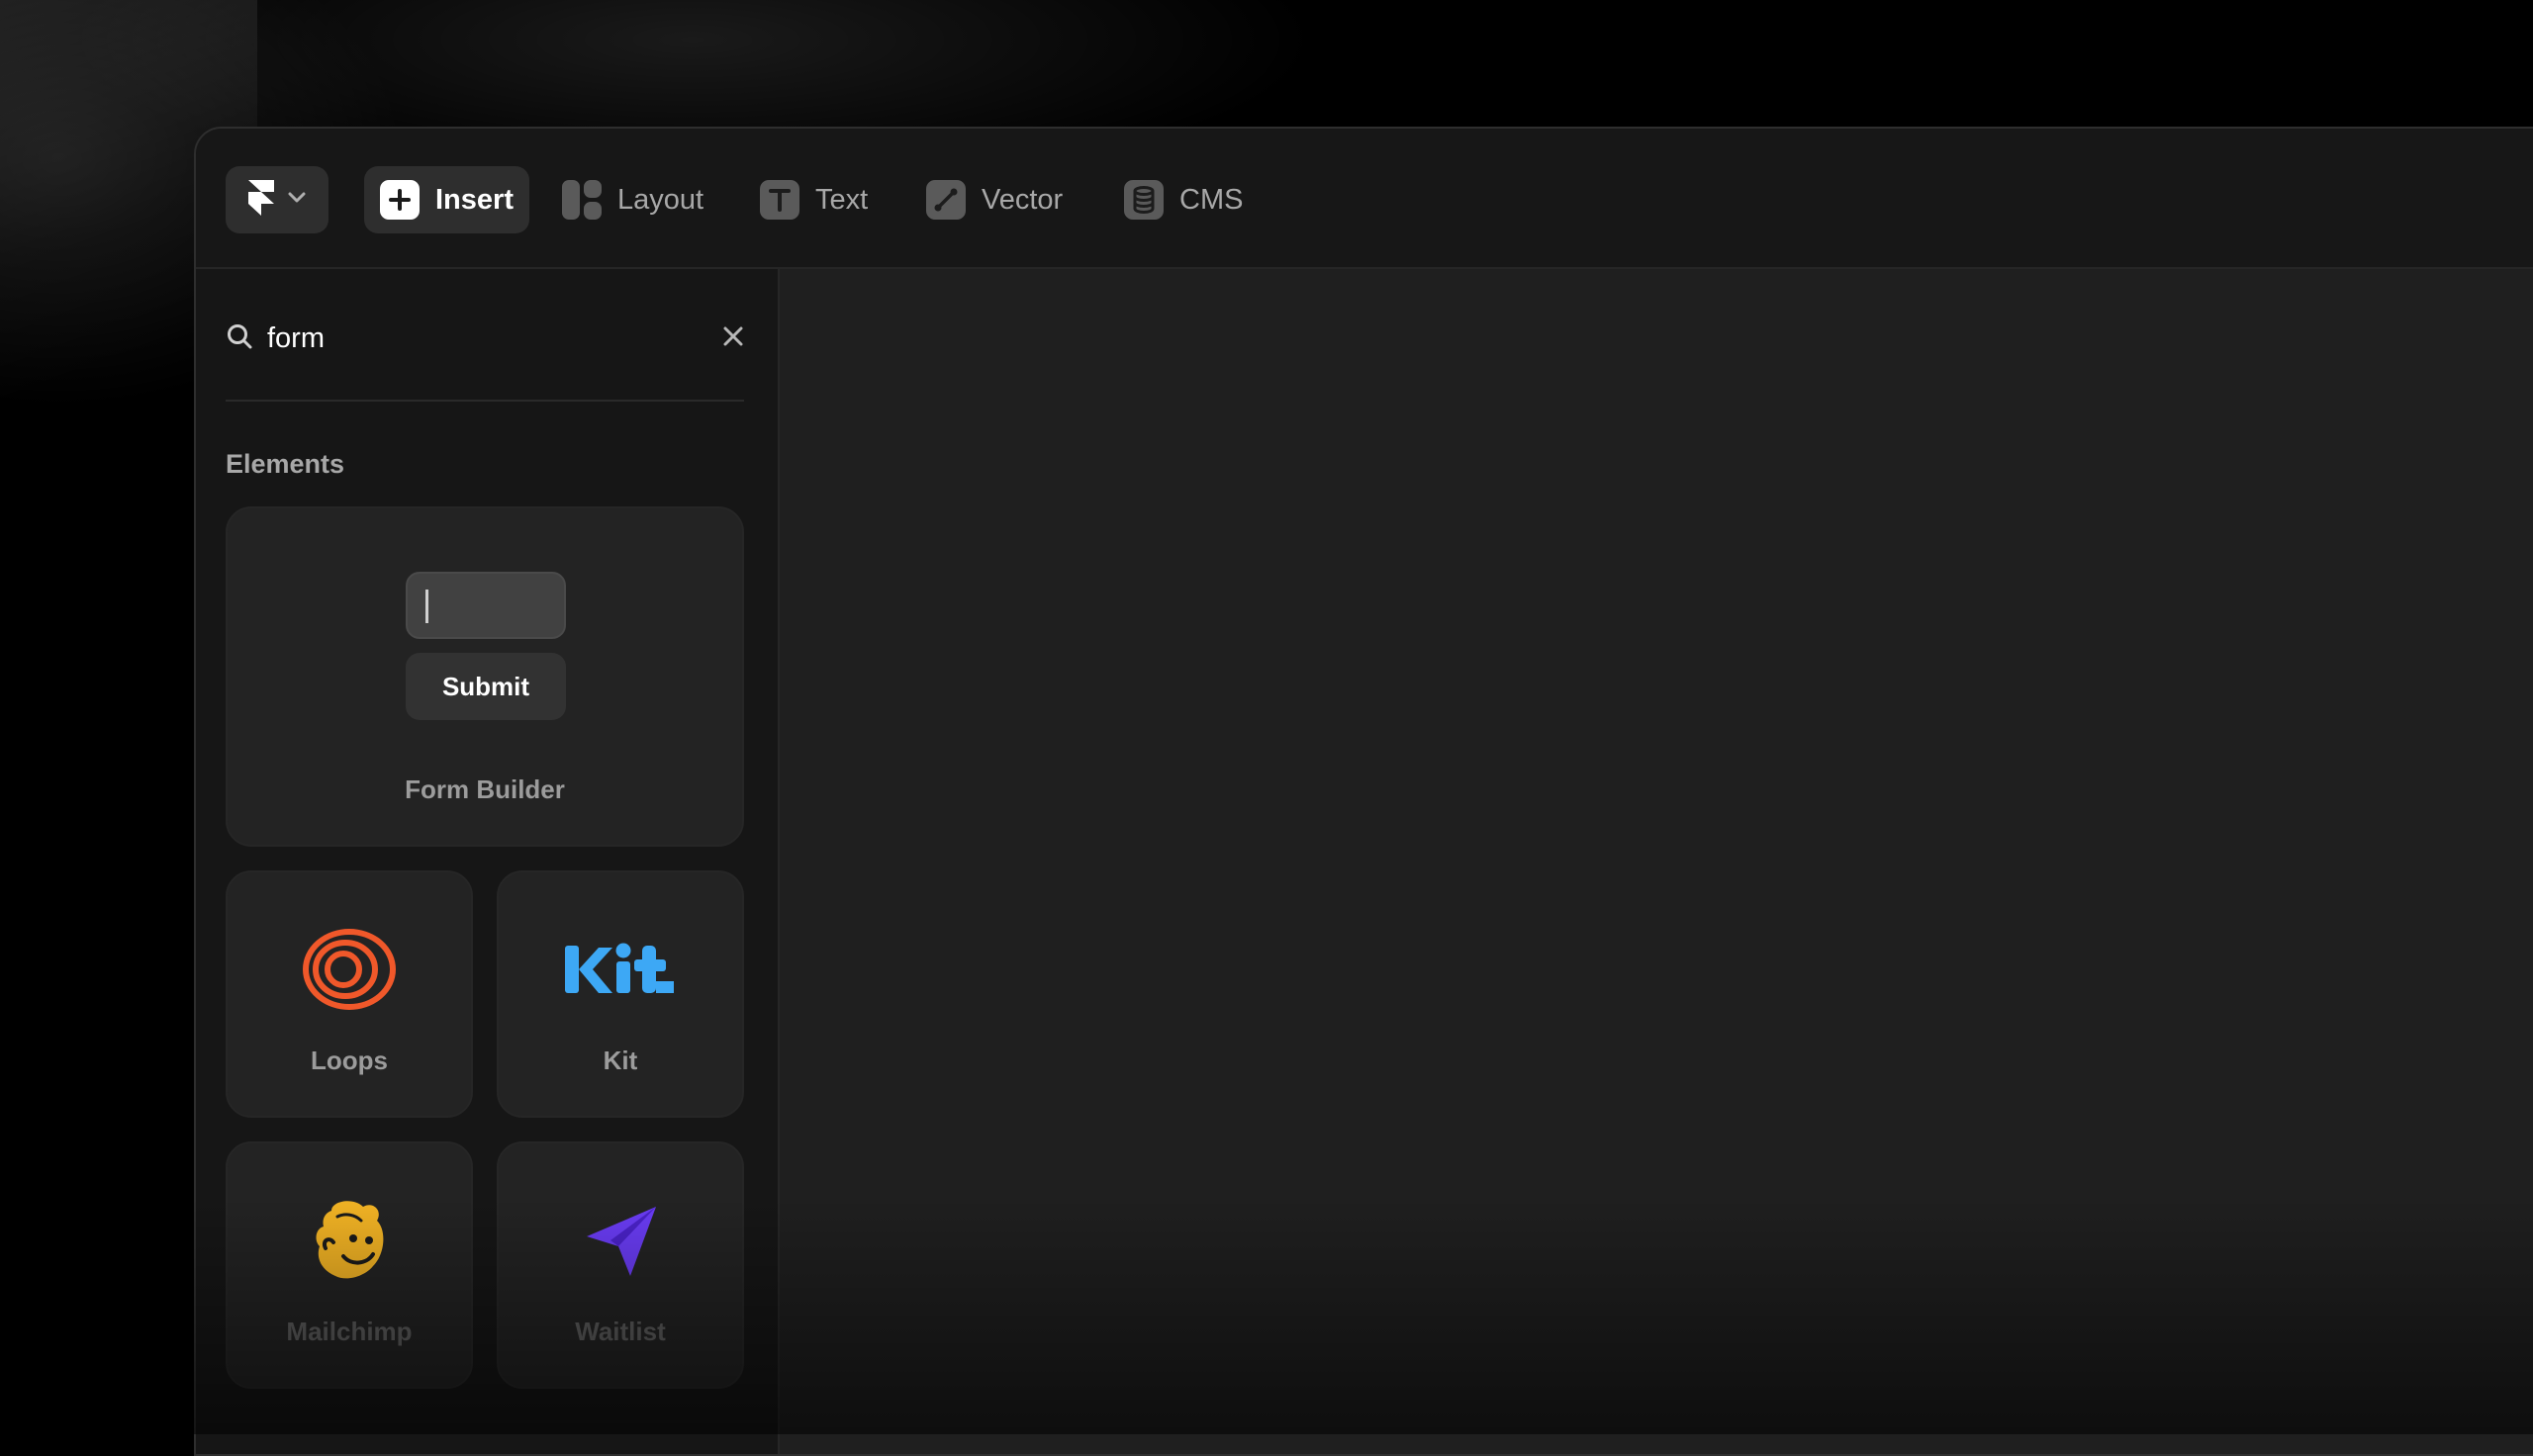  I want to click on toolbar-layout-button: Layout, so click(632, 199).